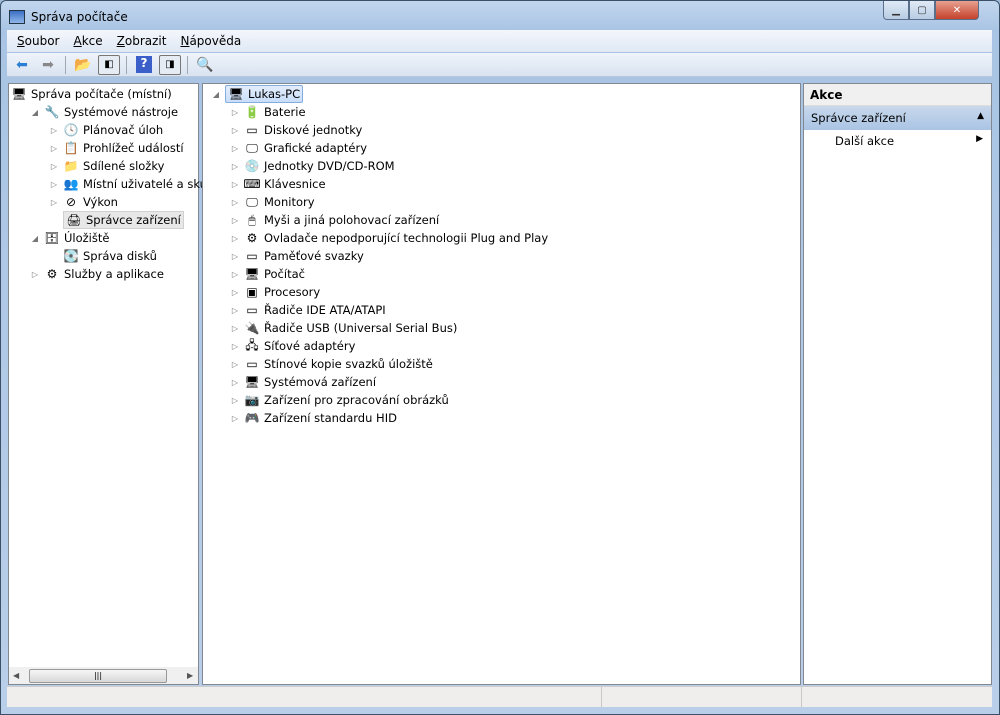  I want to click on menu-nápověda: Nápověda, so click(210, 41).